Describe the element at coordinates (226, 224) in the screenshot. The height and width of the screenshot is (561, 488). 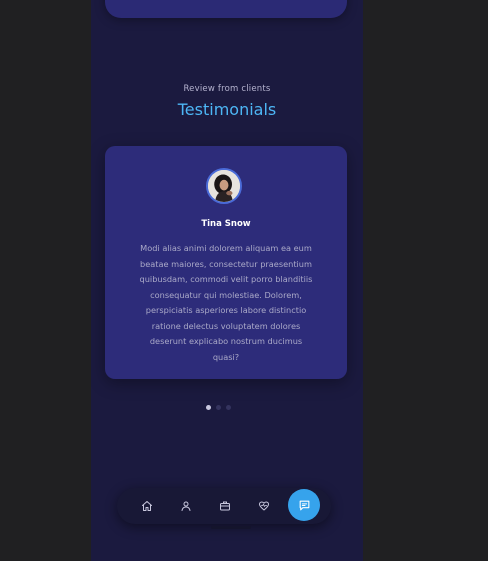
I see `reviewer-name: Tina Snow` at that location.